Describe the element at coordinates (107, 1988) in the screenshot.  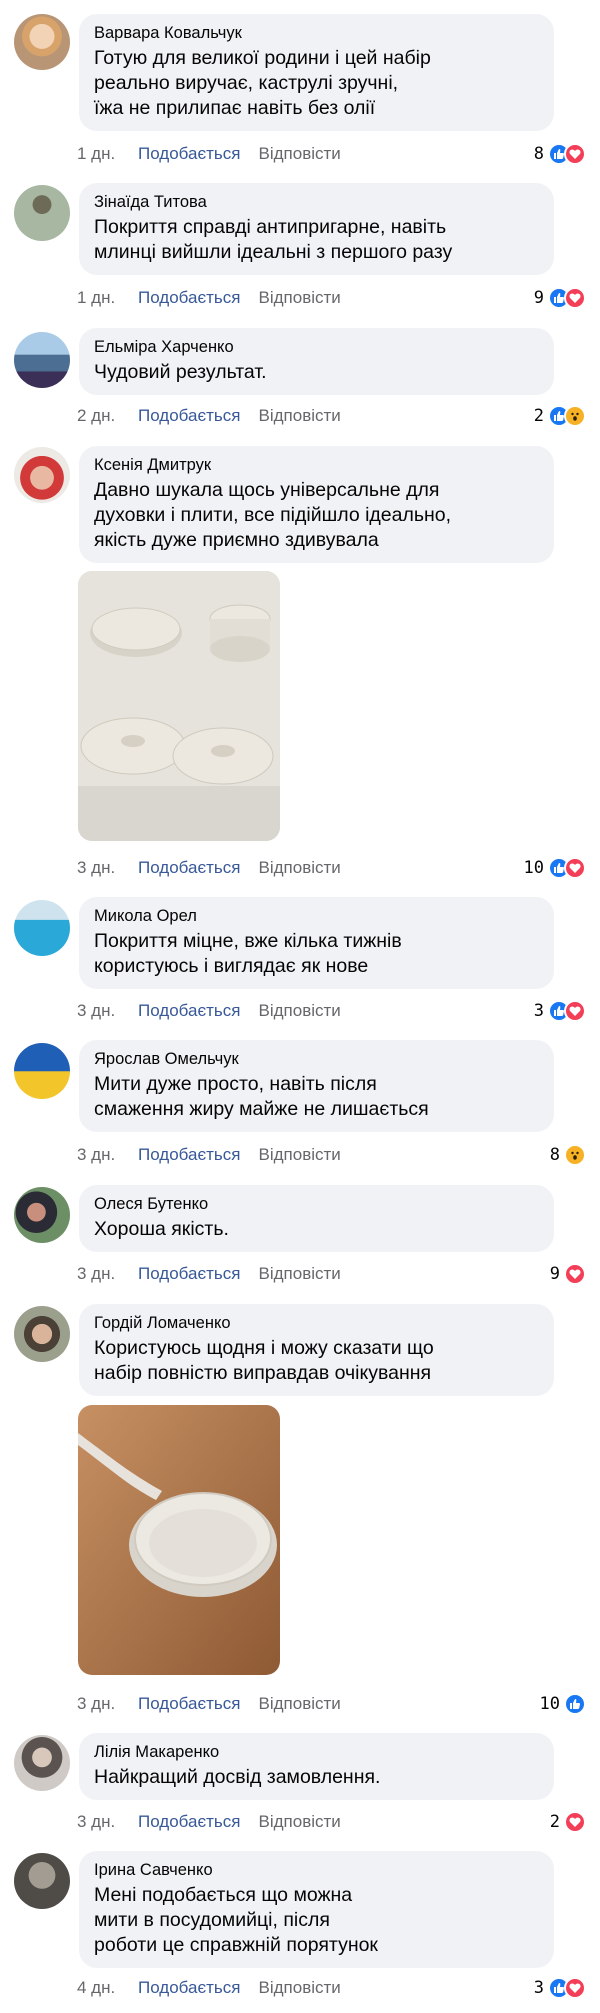
I see `comment-time: 4 дн.` at that location.